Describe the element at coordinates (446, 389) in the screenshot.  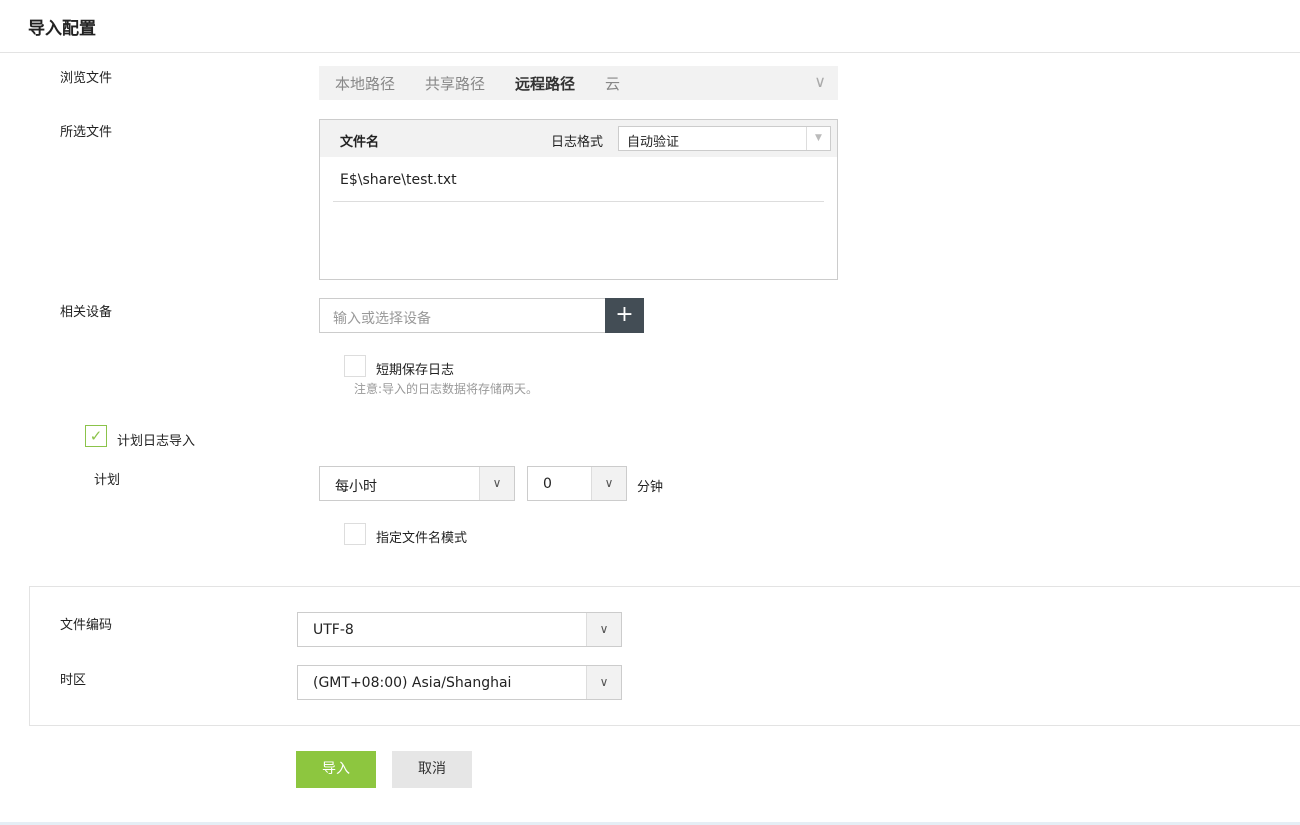
I see `short-term-note: 注意:导入的日志数据将存储两天。` at that location.